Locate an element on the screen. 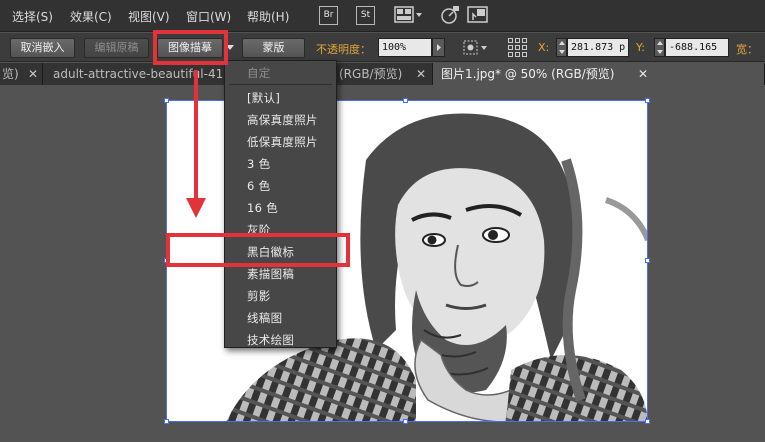  menu-item-high-fidelity-photo: 高保真度照片 is located at coordinates (282, 120).